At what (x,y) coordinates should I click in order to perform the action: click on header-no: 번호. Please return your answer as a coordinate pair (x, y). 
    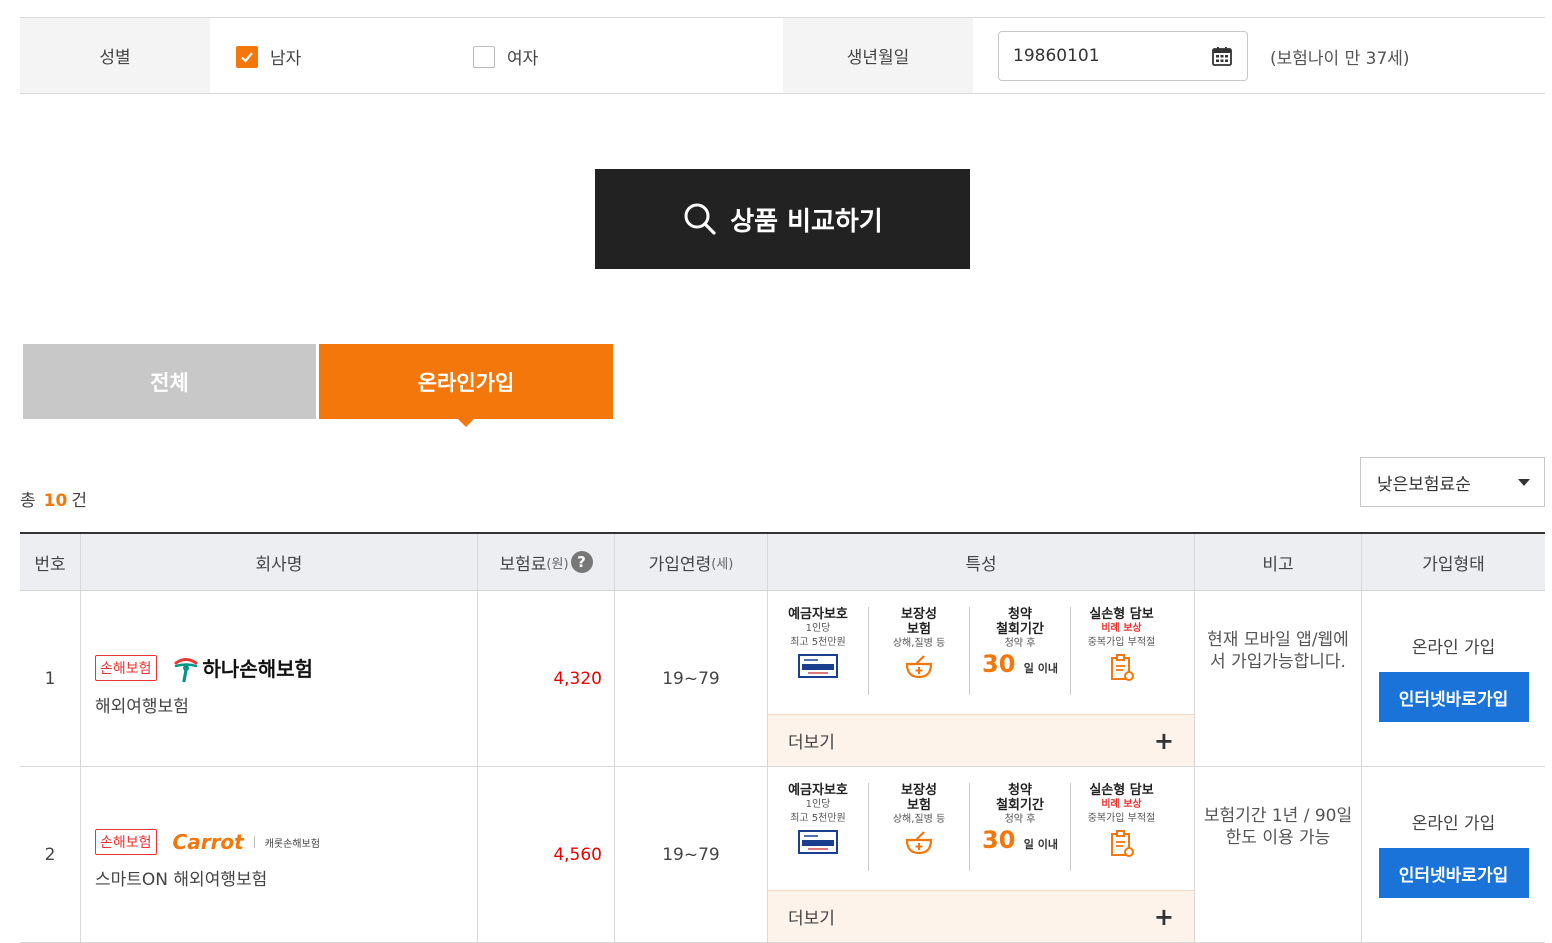
    Looking at the image, I should click on (50, 562).